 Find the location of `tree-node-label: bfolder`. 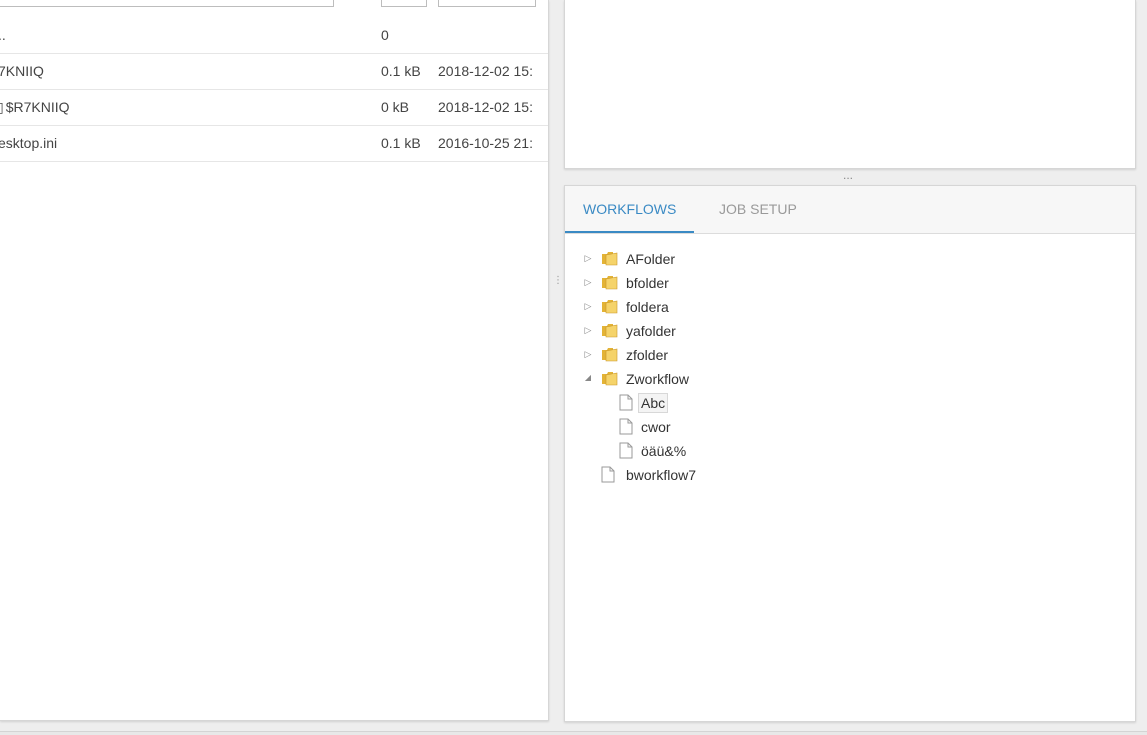

tree-node-label: bfolder is located at coordinates (647, 283).